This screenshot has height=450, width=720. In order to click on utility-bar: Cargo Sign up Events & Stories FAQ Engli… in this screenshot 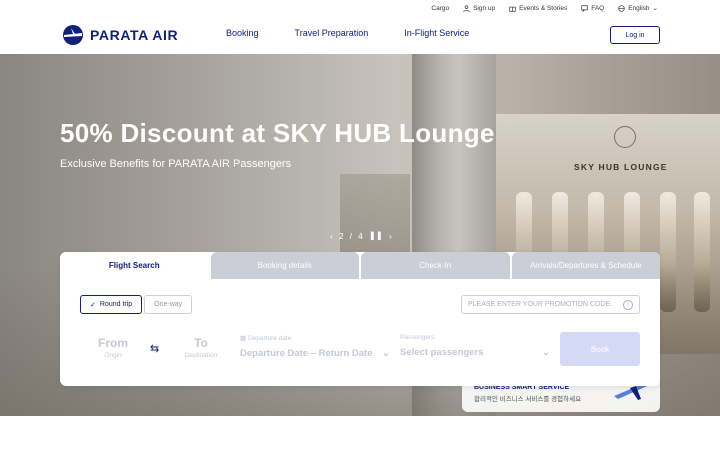, I will do `click(360, 8)`.